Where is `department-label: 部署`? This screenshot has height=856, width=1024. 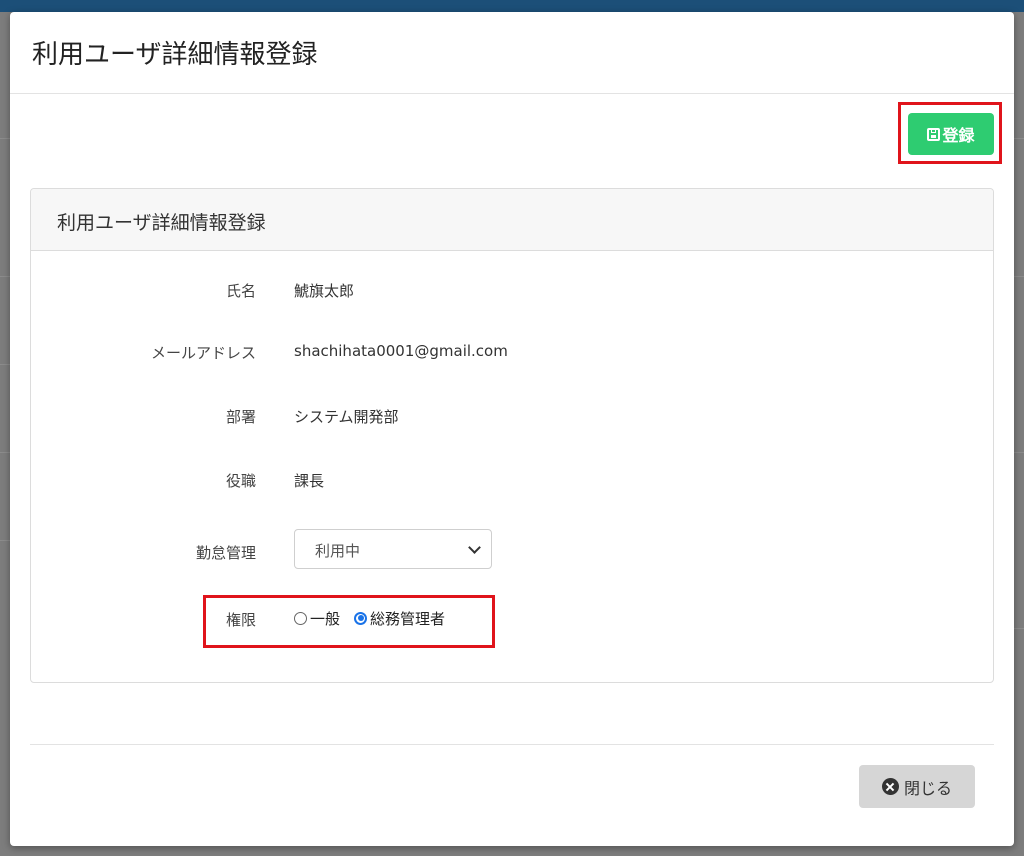
department-label: 部署 is located at coordinates (240, 417).